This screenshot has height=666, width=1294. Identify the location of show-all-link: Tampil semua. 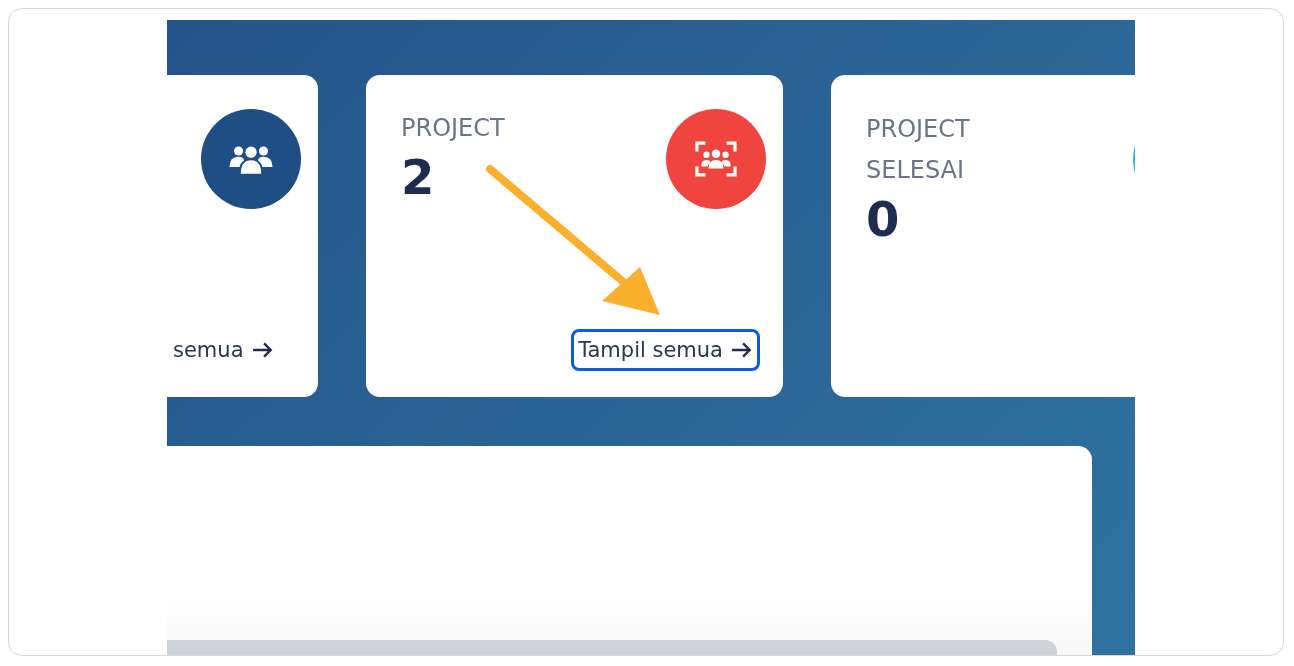
(665, 350).